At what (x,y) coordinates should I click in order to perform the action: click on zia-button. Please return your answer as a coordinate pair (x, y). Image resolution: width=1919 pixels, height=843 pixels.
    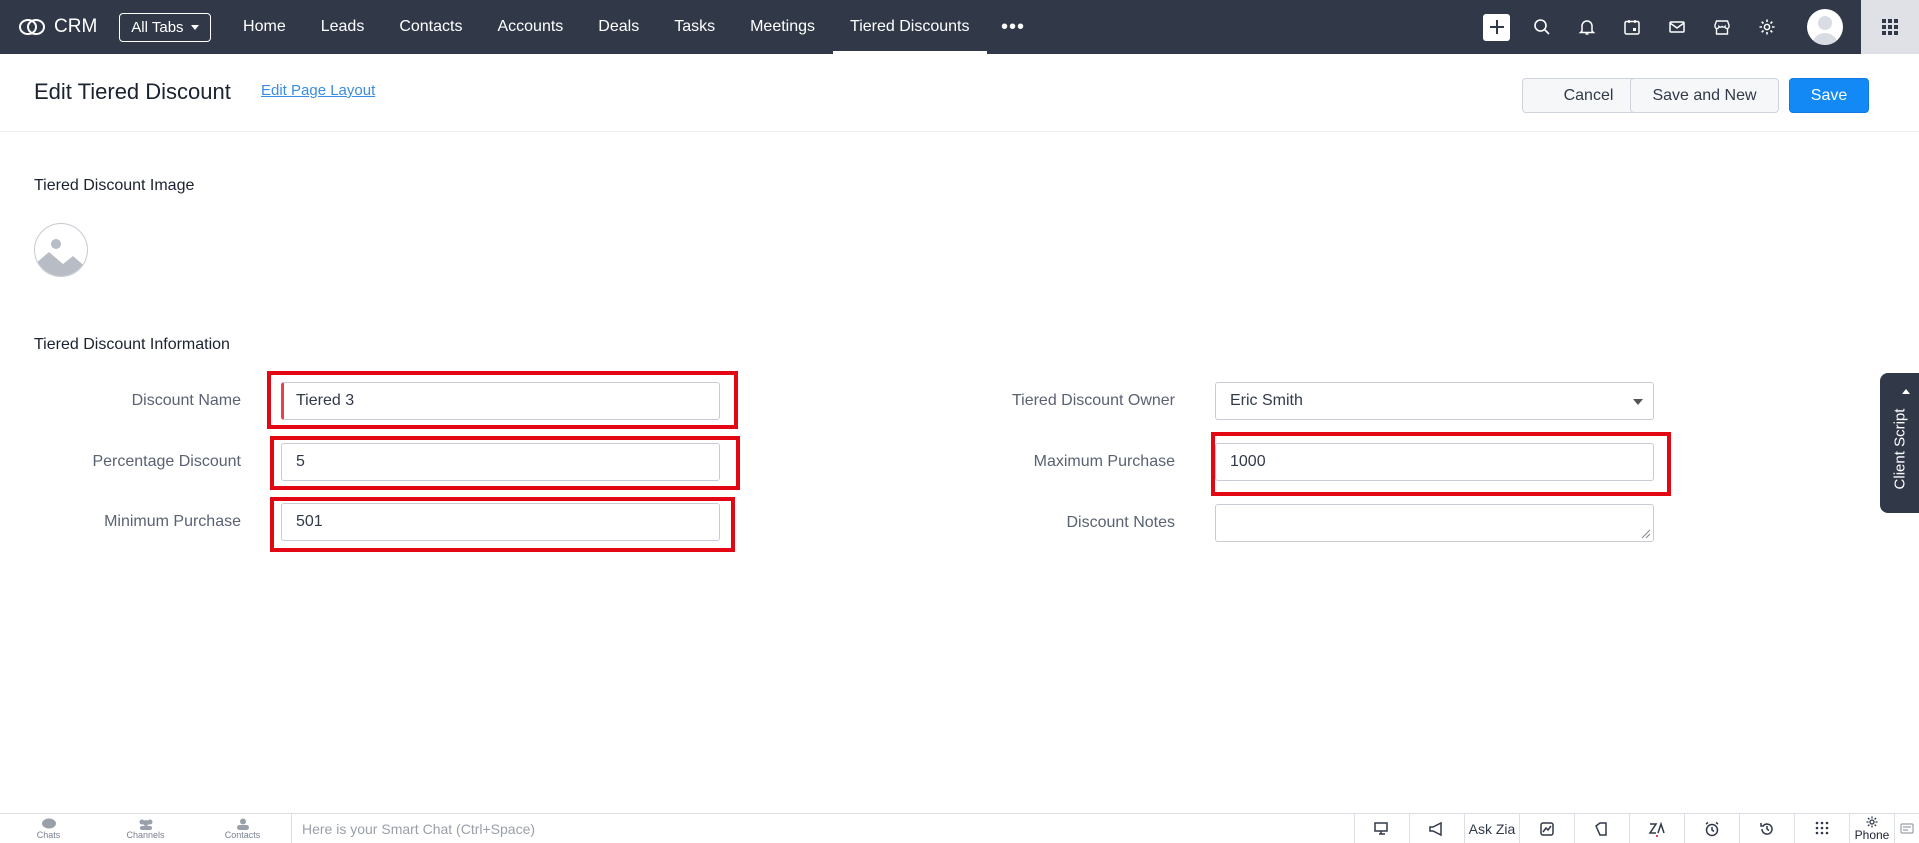
    Looking at the image, I should click on (1656, 828).